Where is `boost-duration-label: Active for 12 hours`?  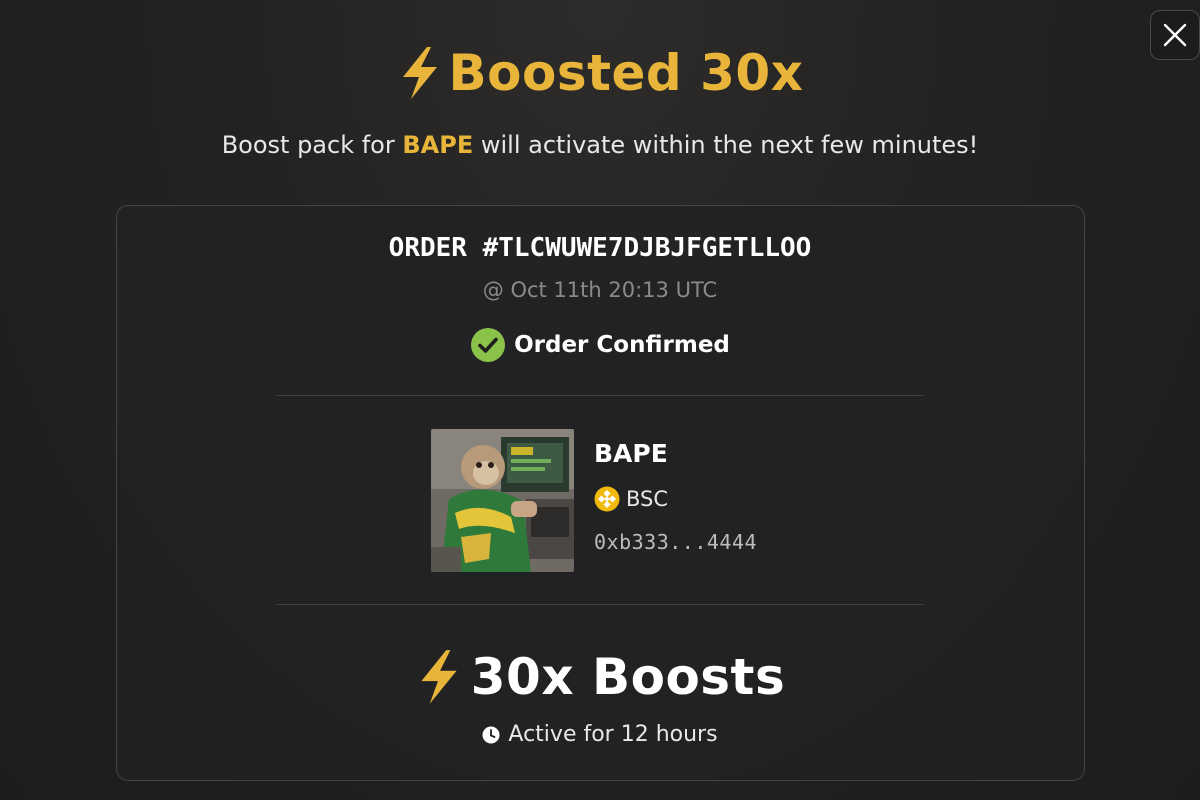
boost-duration-label: Active for 12 hours is located at coordinates (613, 734).